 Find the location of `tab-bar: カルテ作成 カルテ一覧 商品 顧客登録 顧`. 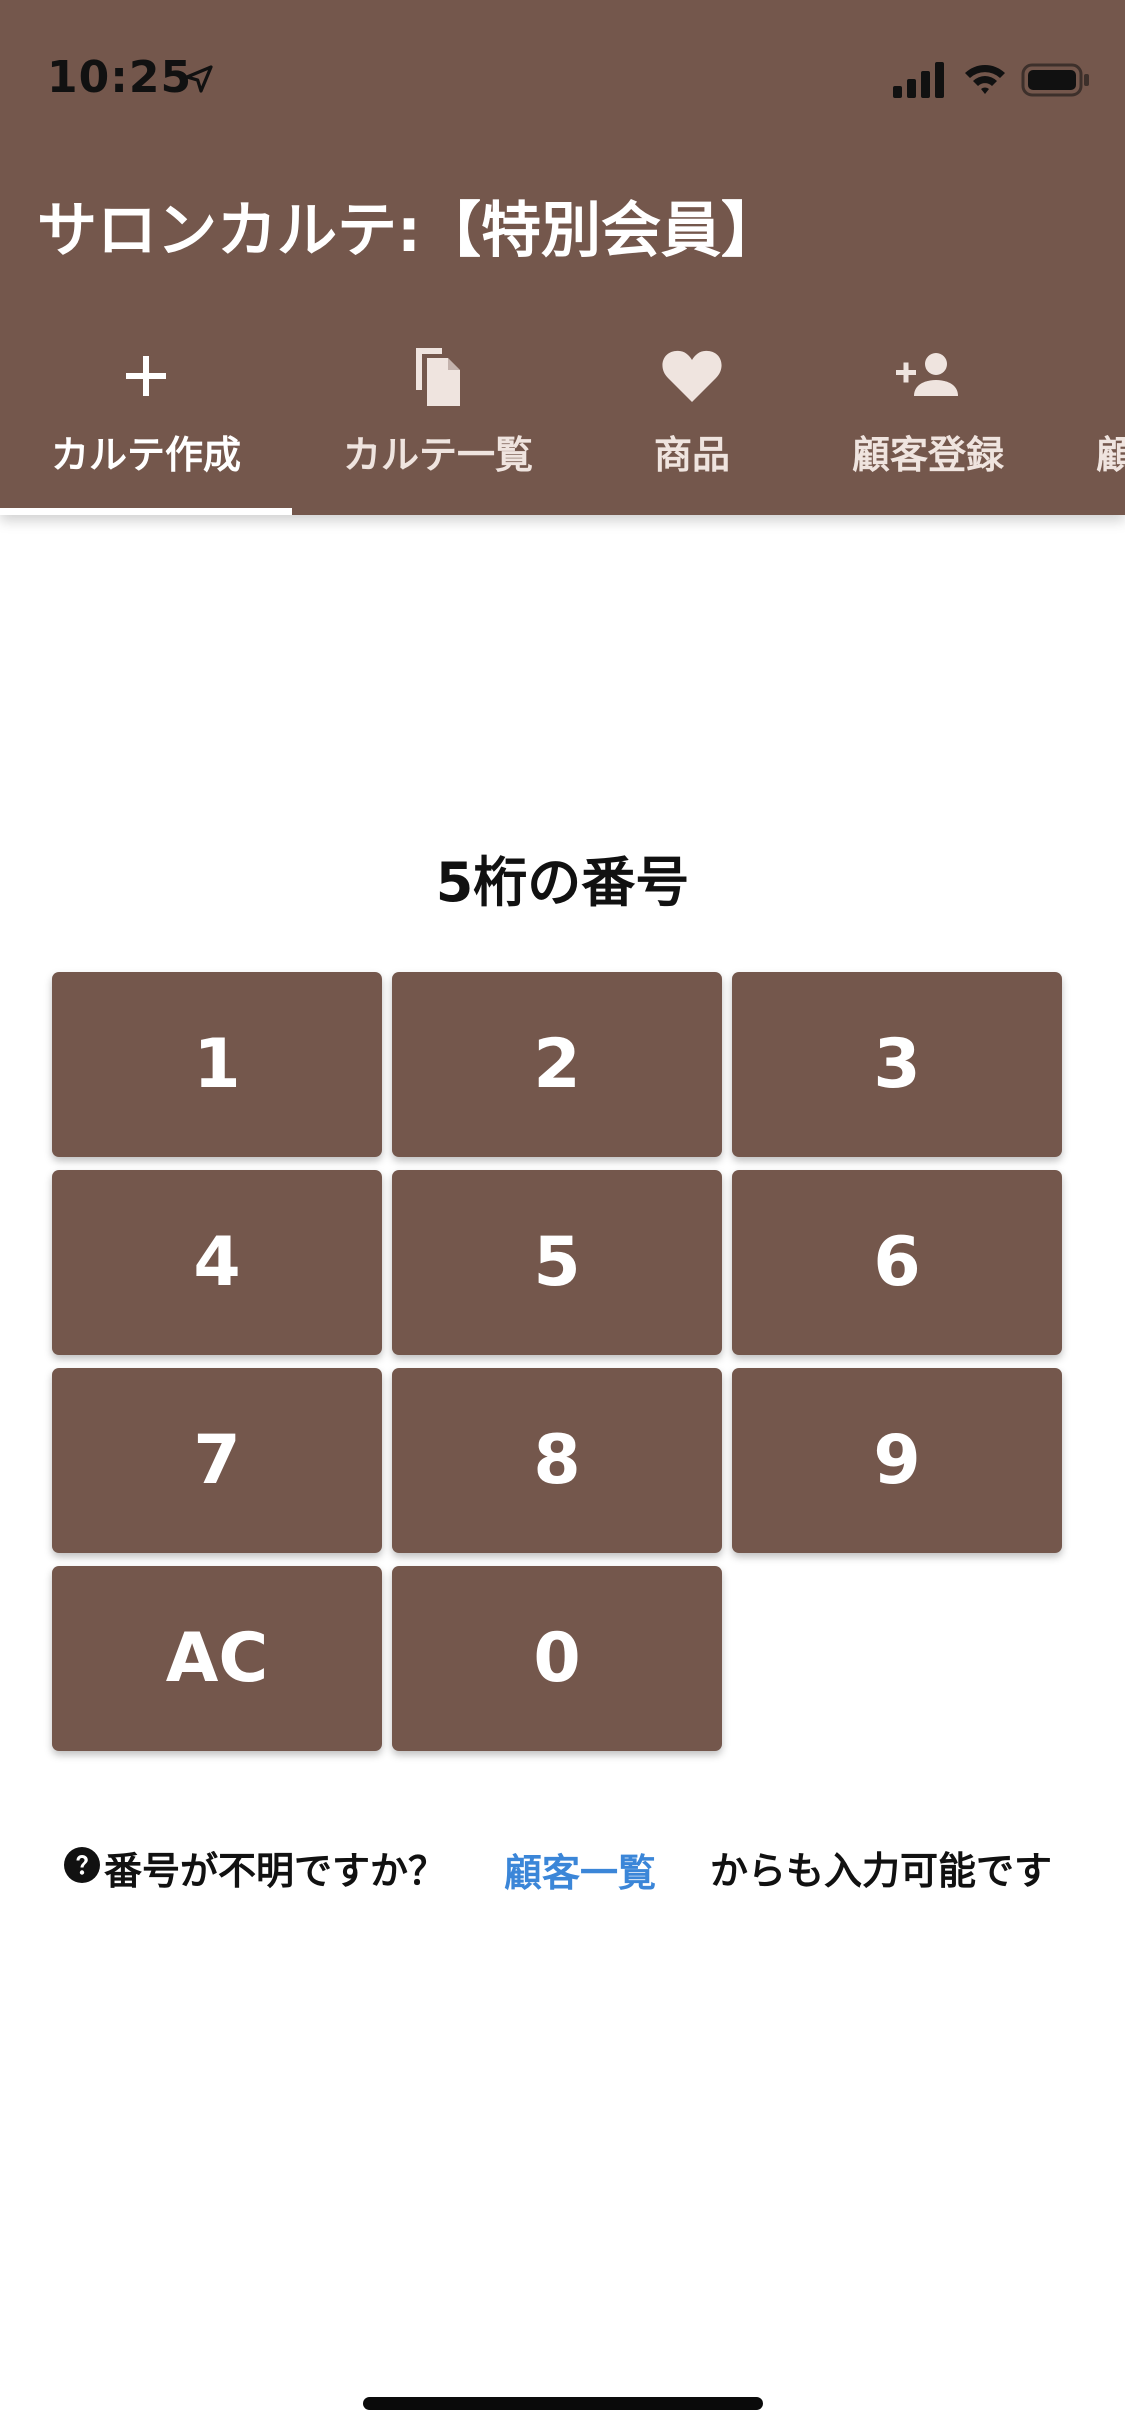

tab-bar: カルテ作成 カルテ一覧 商品 顧客登録 顧 is located at coordinates (562, 420).